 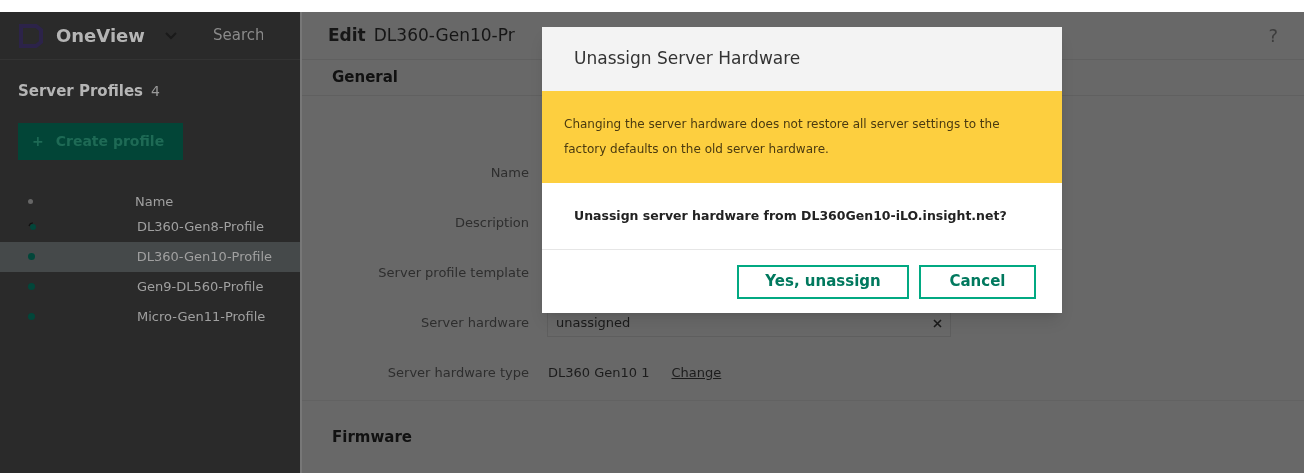 I want to click on confirm-button: Yes, unassign, so click(x=823, y=281).